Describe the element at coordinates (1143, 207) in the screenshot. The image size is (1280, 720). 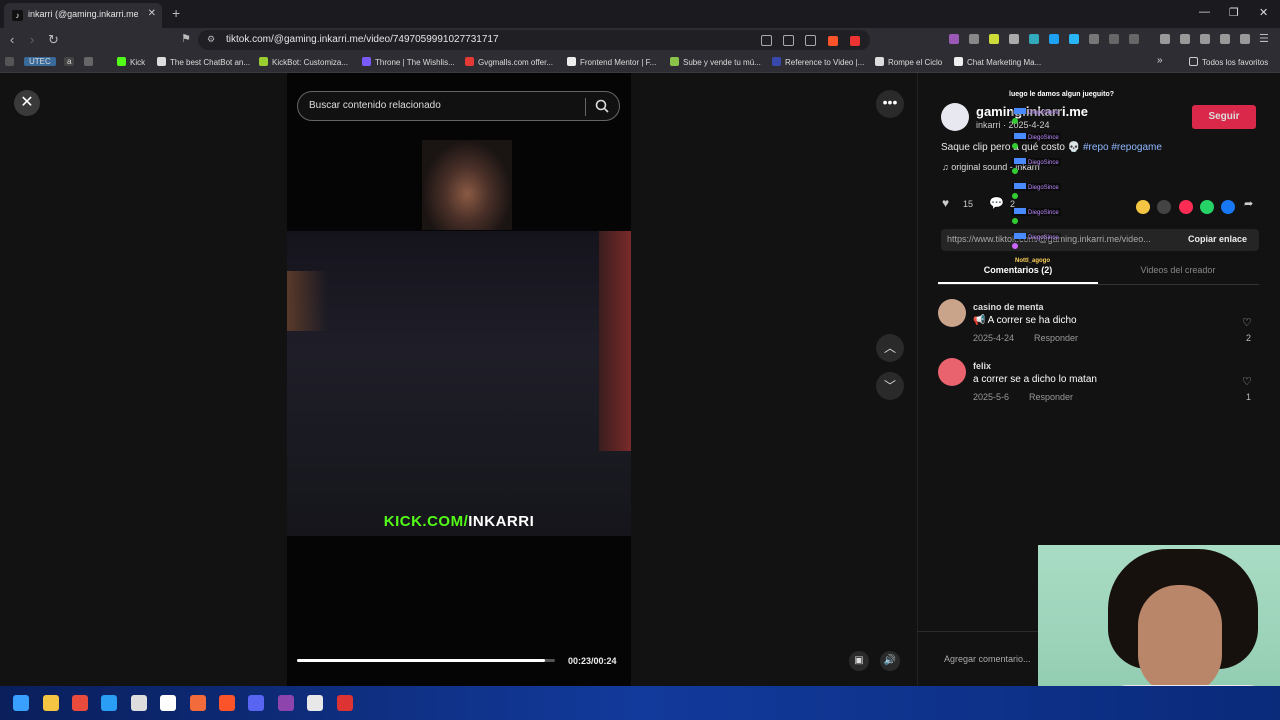
I see `emoji-share-icon` at that location.